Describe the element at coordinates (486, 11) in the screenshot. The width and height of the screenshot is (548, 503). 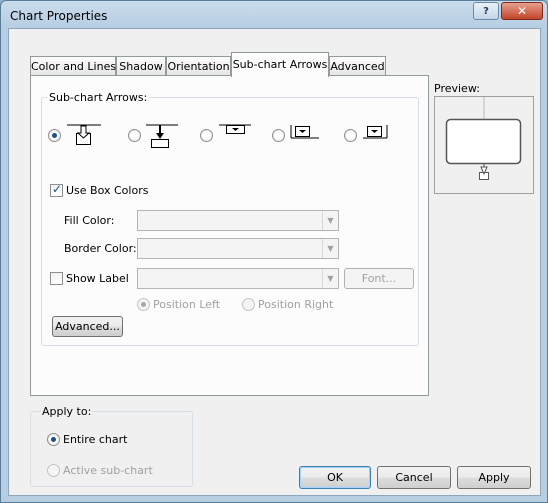
I see `help-button: ?` at that location.